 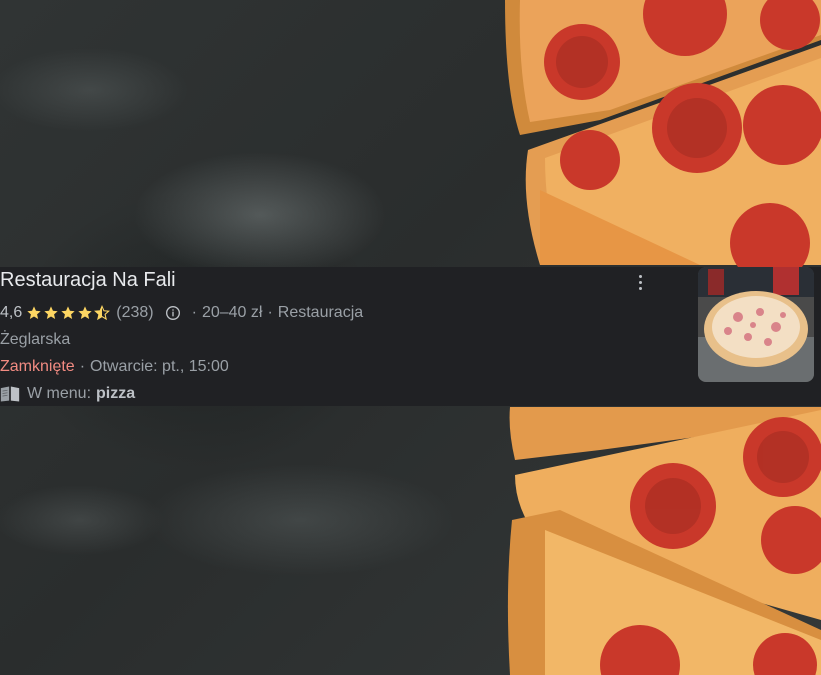 I want to click on menu-label: W menu:, so click(x=59, y=393).